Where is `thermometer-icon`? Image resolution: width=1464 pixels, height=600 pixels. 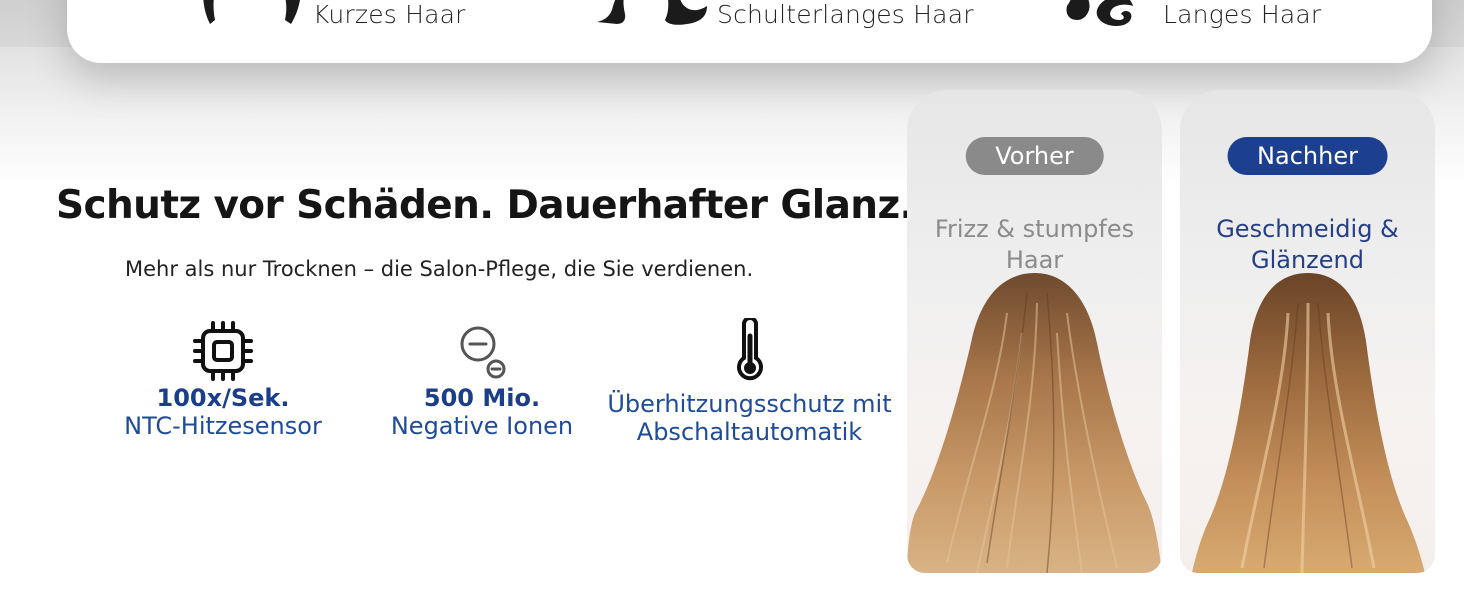 thermometer-icon is located at coordinates (749, 349).